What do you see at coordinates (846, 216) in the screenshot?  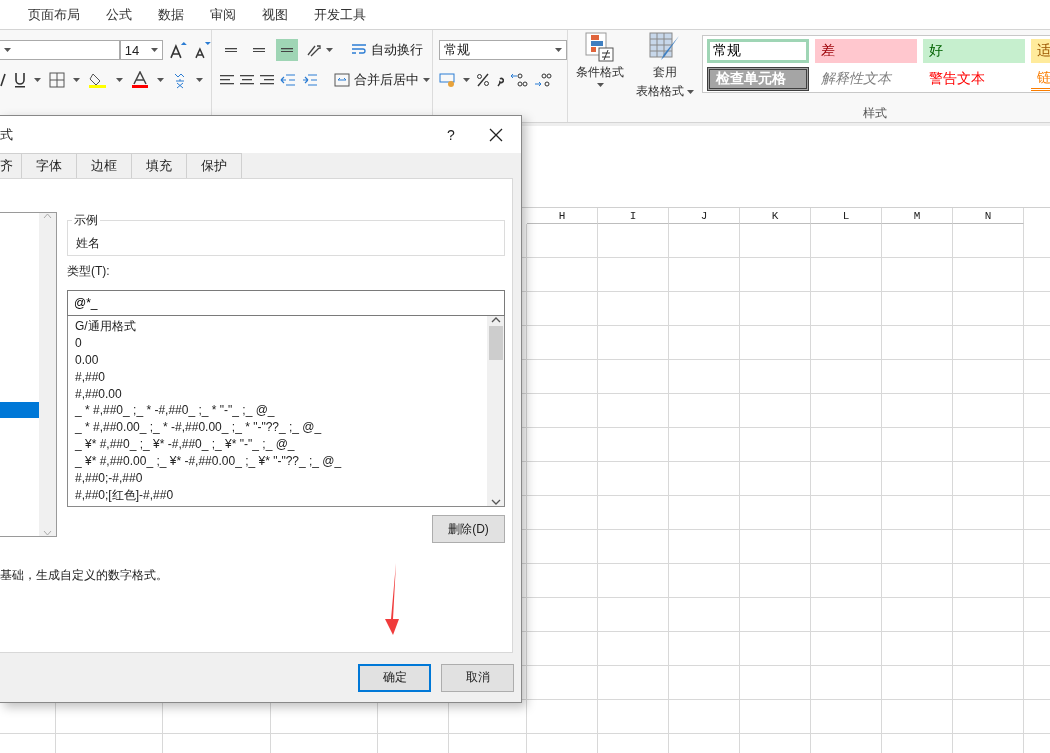 I see `column-header: L` at bounding box center [846, 216].